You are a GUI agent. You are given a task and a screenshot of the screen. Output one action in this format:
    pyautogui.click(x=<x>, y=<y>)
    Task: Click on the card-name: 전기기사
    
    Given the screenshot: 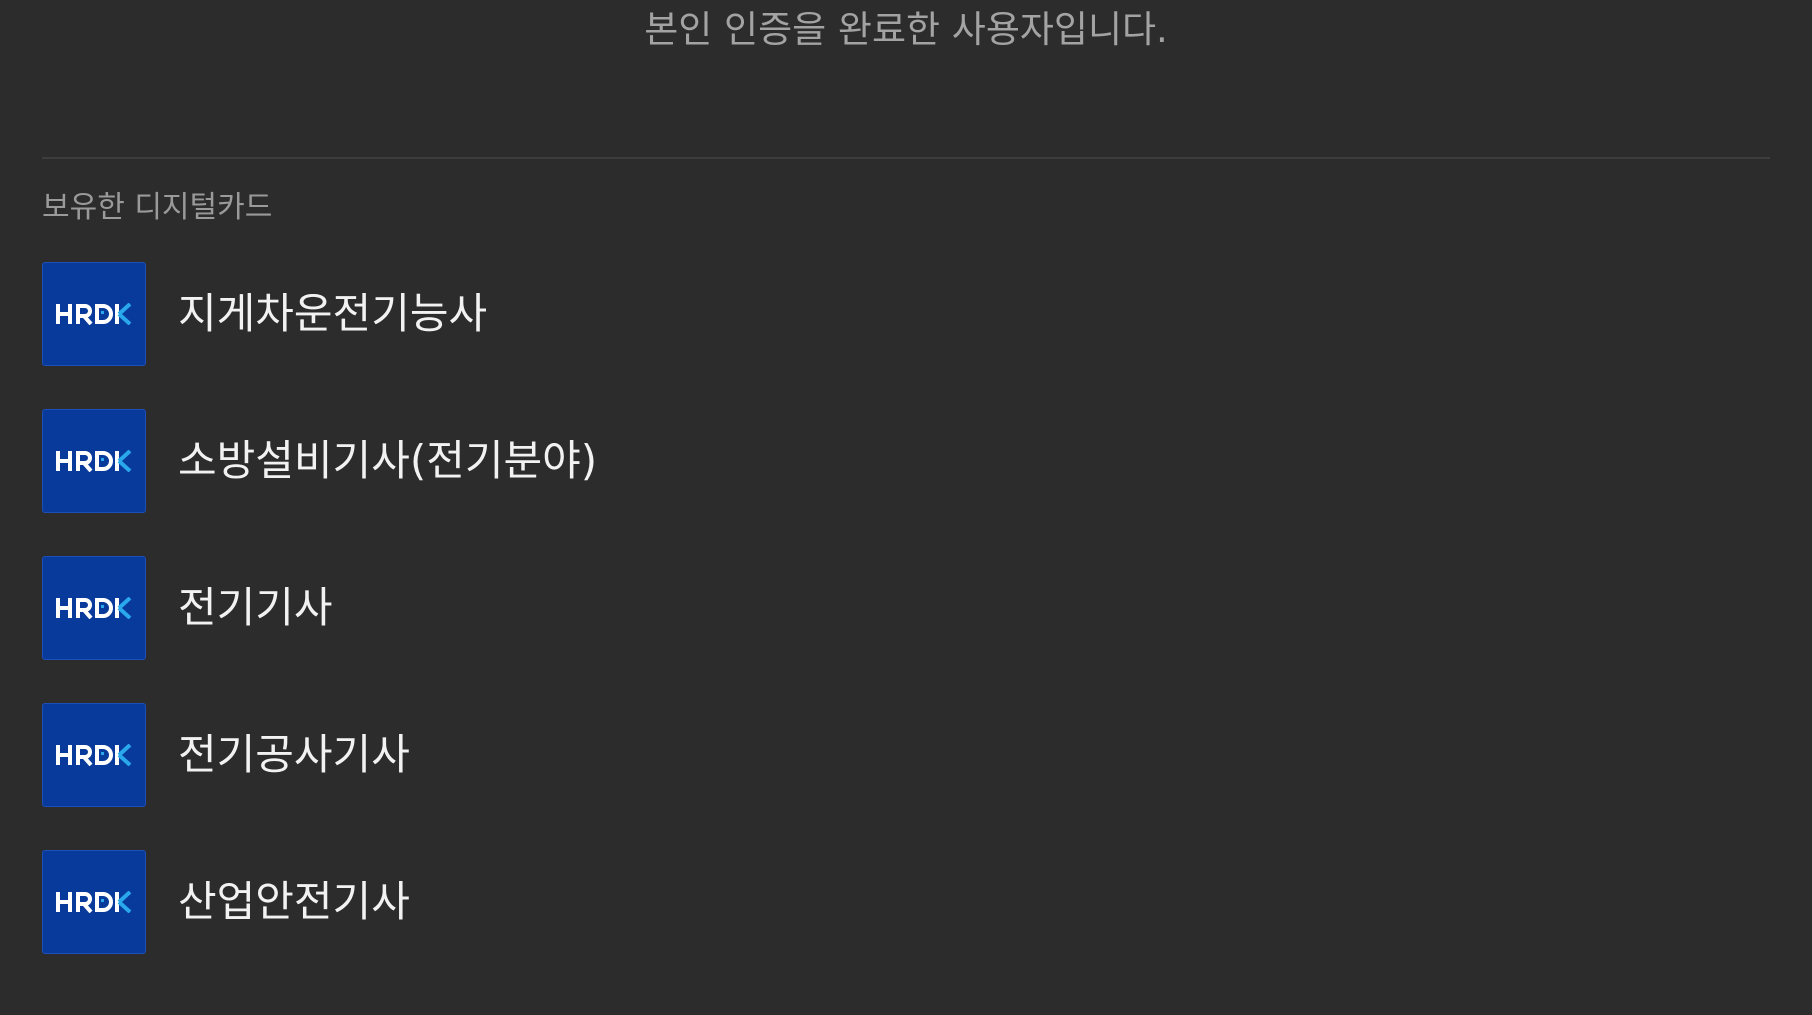 What is the action you would take?
    pyautogui.click(x=255, y=607)
    